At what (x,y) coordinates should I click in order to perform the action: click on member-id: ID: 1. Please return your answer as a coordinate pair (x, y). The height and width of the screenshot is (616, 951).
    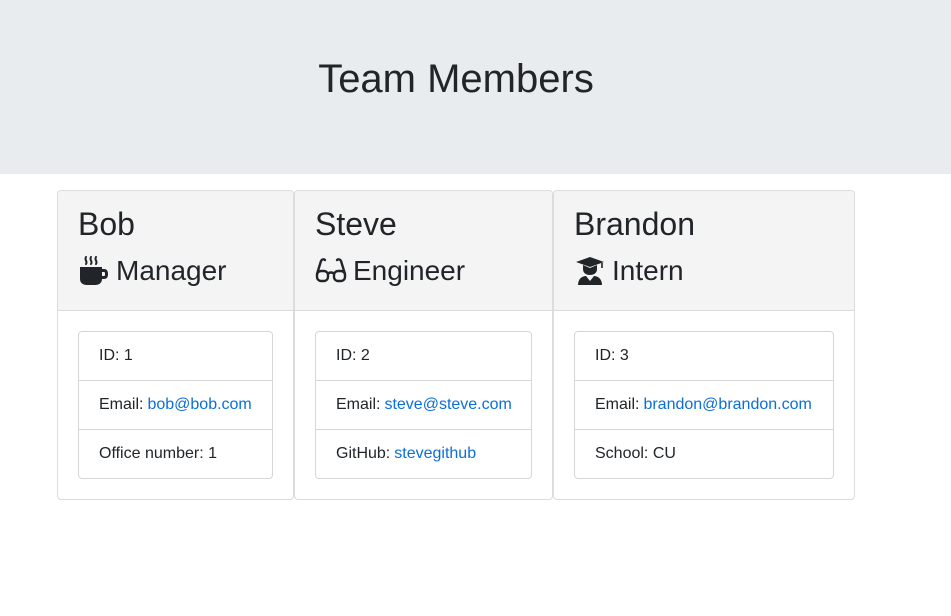
    Looking at the image, I should click on (175, 356).